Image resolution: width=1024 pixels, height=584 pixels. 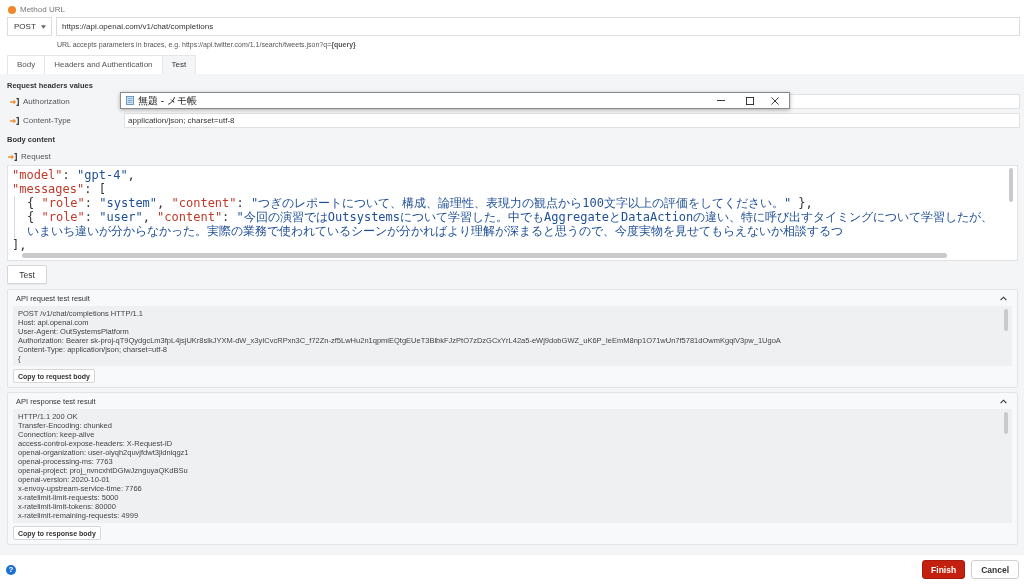 I want to click on code-line: "messages": [, so click(x=59, y=189).